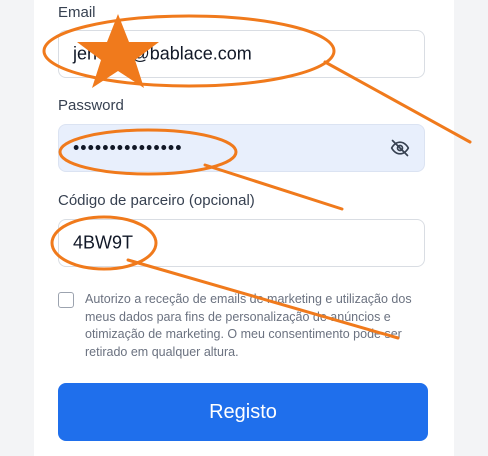  Describe the element at coordinates (241, 243) in the screenshot. I see `partner-code-field: 4BW9T` at that location.